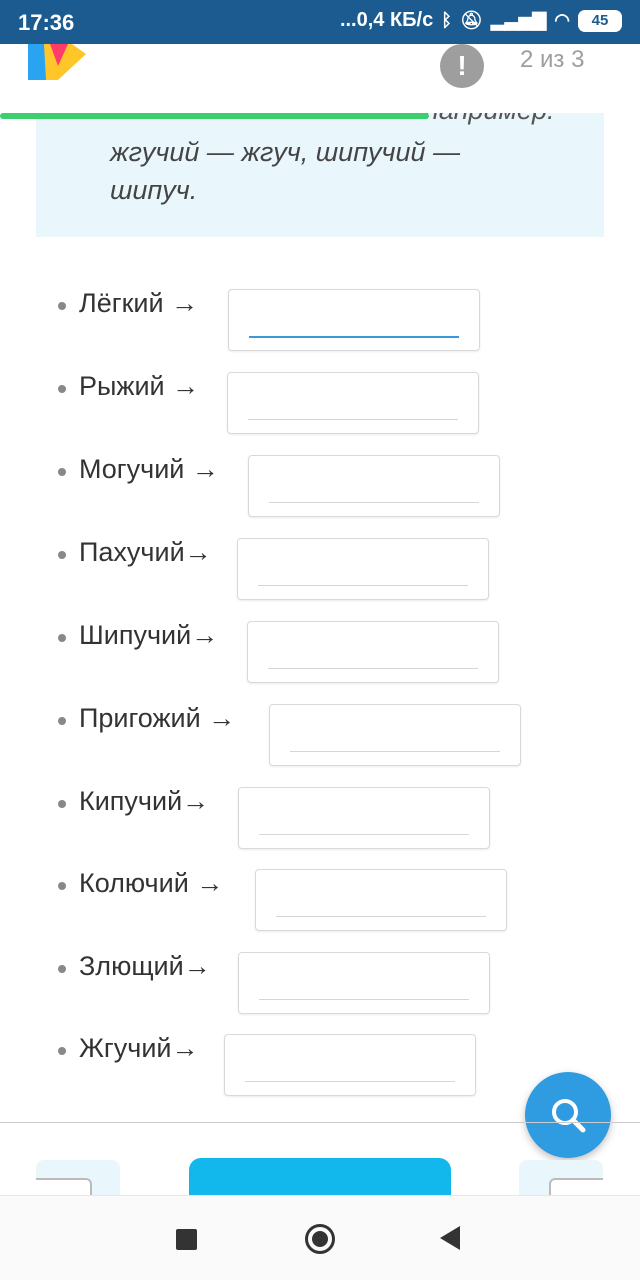 Image resolution: width=640 pixels, height=1280 pixels. Describe the element at coordinates (214, 116) in the screenshot. I see `progress-fill` at that location.